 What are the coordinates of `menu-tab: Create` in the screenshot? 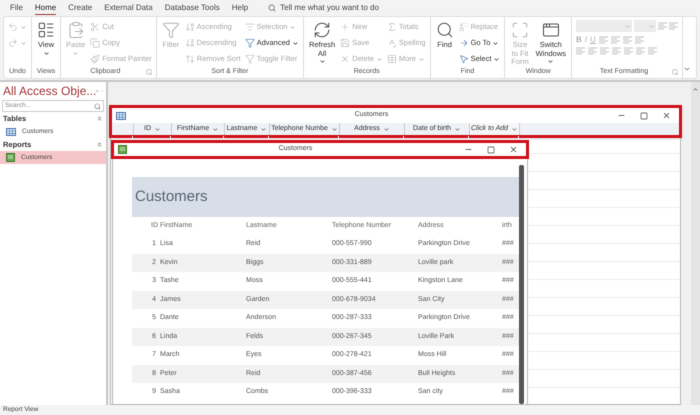 It's located at (80, 8).